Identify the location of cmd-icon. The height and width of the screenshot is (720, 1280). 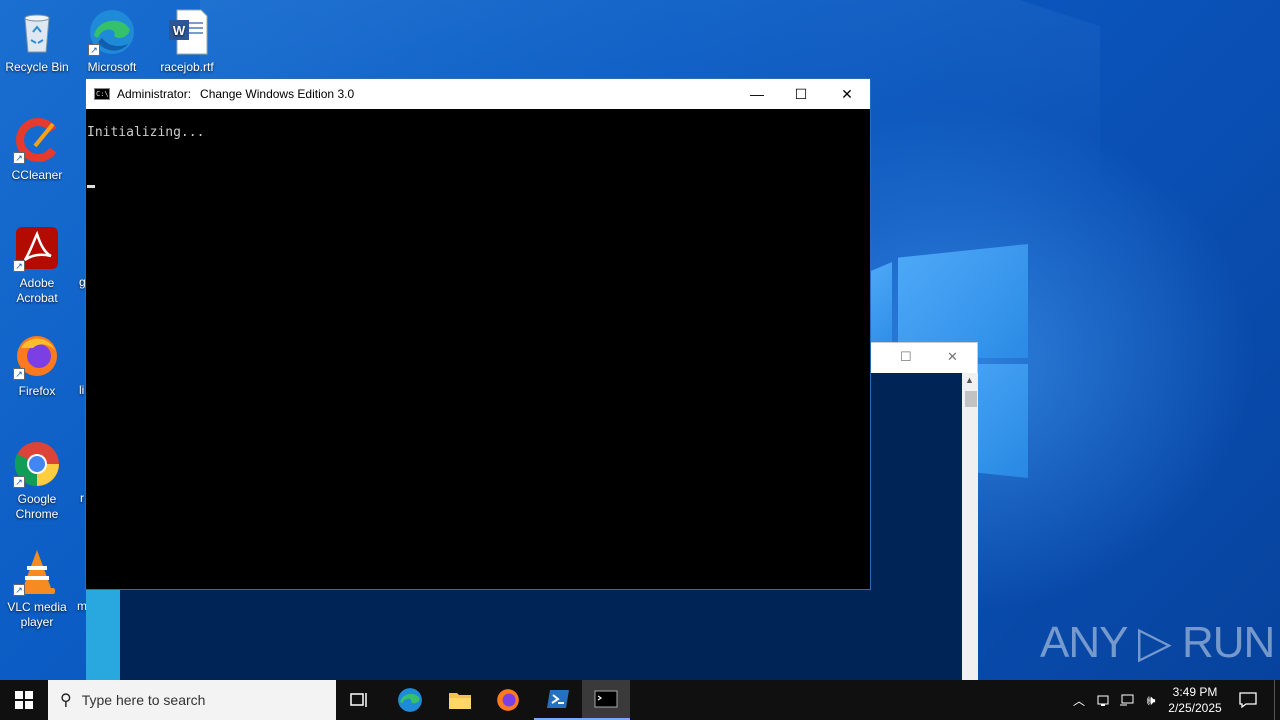
(606, 699).